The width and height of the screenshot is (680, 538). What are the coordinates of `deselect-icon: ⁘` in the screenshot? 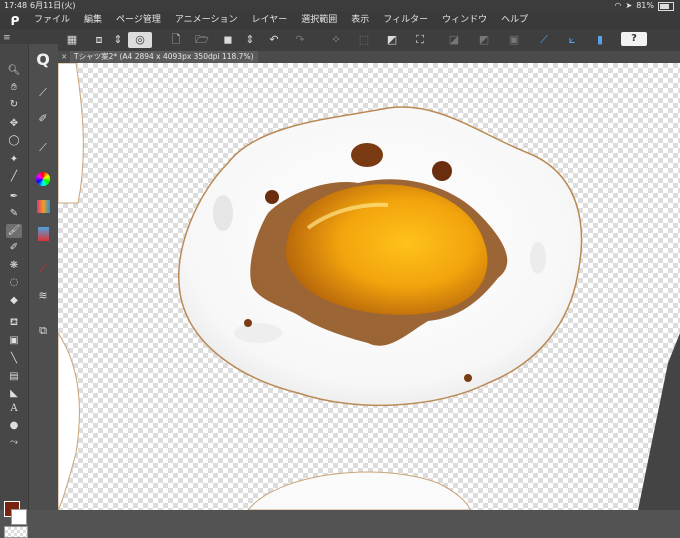 It's located at (336, 40).